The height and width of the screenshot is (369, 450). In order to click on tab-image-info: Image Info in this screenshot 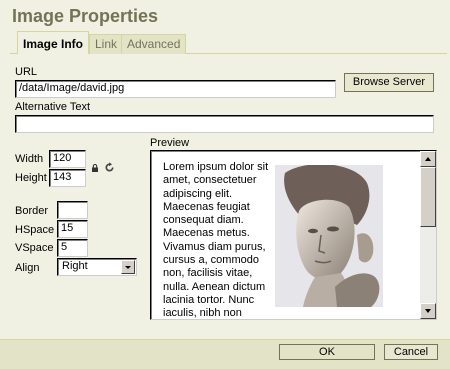, I will do `click(53, 42)`.